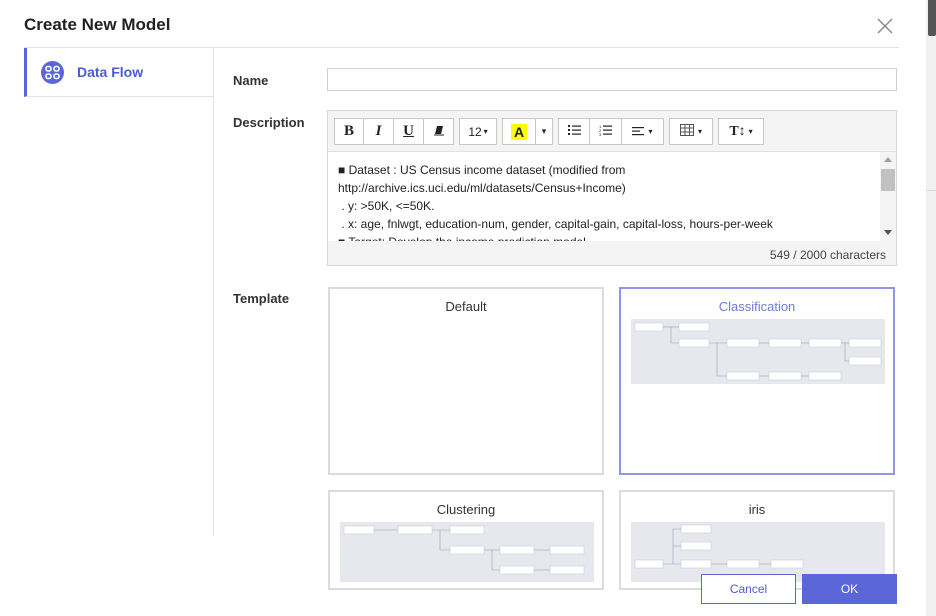  What do you see at coordinates (349, 131) in the screenshot?
I see `bold-button: B` at bounding box center [349, 131].